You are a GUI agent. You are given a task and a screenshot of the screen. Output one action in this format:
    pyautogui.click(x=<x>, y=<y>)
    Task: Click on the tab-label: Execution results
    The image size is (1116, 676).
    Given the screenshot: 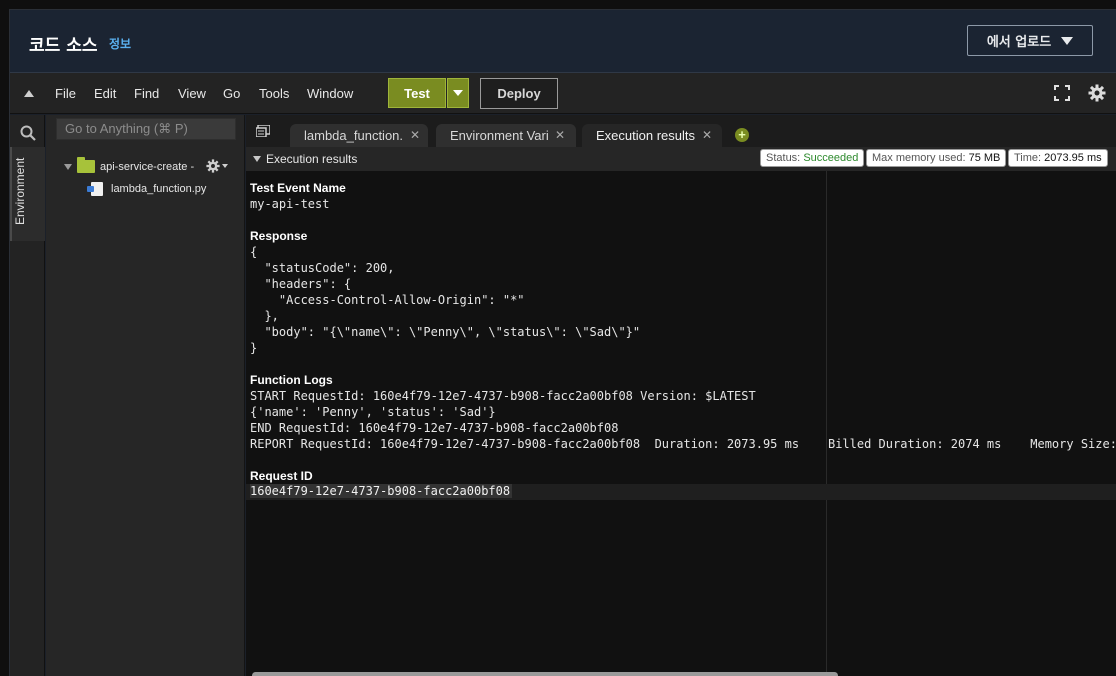 What is the action you would take?
    pyautogui.click(x=645, y=135)
    